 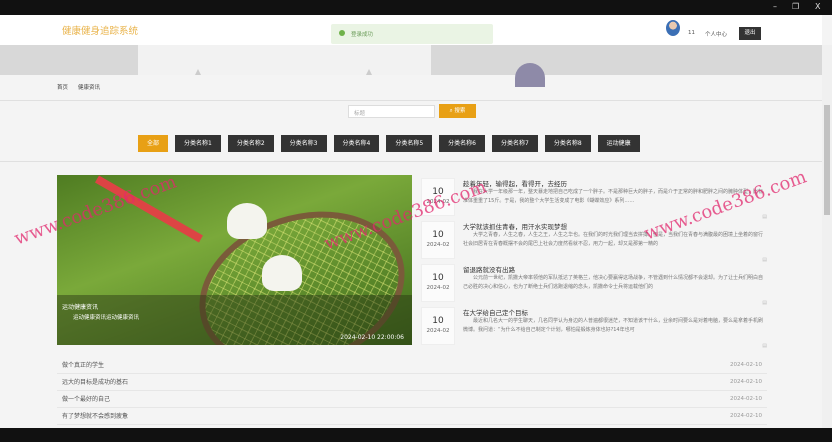 I want to click on success-toast: 登录成功, so click(x=412, y=34).